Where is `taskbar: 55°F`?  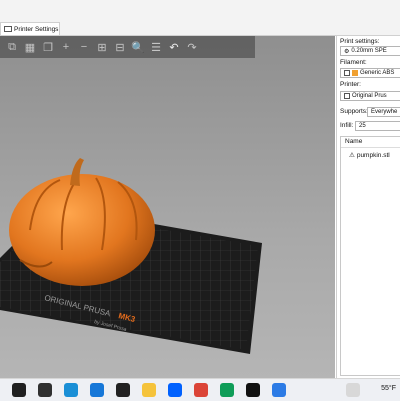 taskbar: 55°F is located at coordinates (200, 389).